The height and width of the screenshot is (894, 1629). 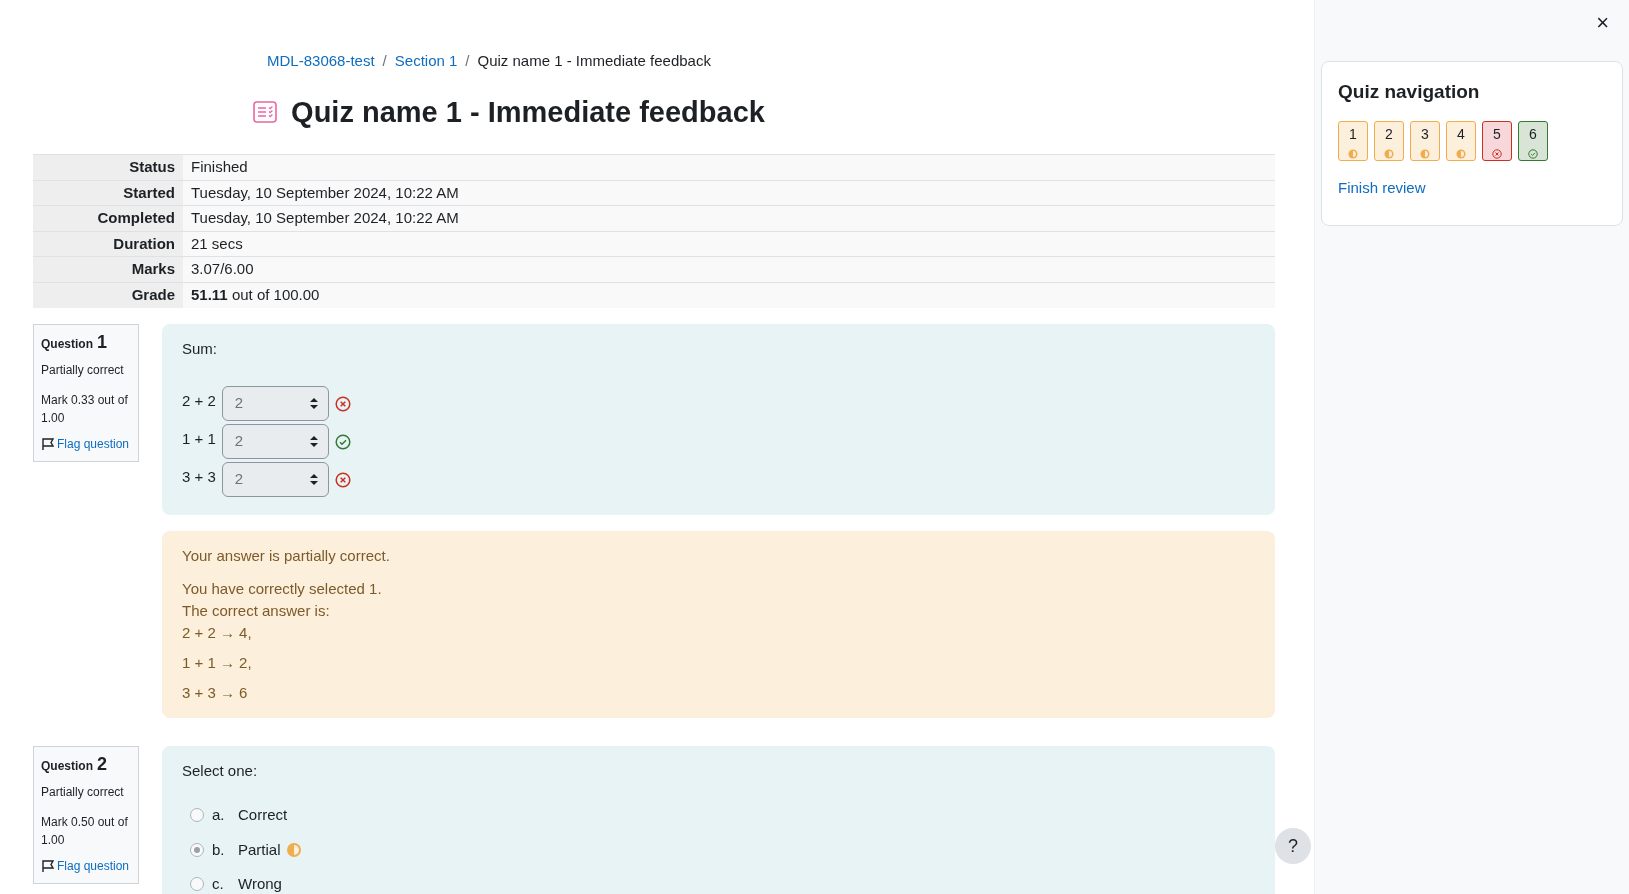 What do you see at coordinates (1409, 92) in the screenshot?
I see `card-title: Quiz navigation` at bounding box center [1409, 92].